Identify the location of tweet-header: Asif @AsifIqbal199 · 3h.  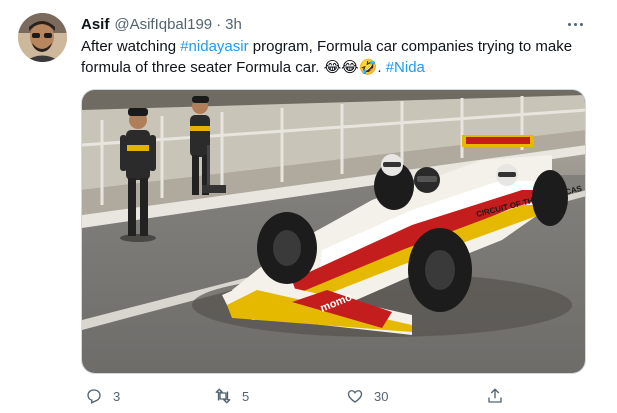
(319, 24).